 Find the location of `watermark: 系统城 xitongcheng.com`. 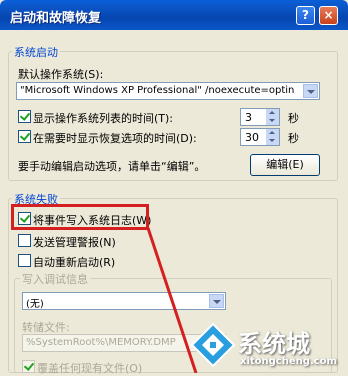

watermark: 系统城 xitongcheng.com is located at coordinates (269, 345).